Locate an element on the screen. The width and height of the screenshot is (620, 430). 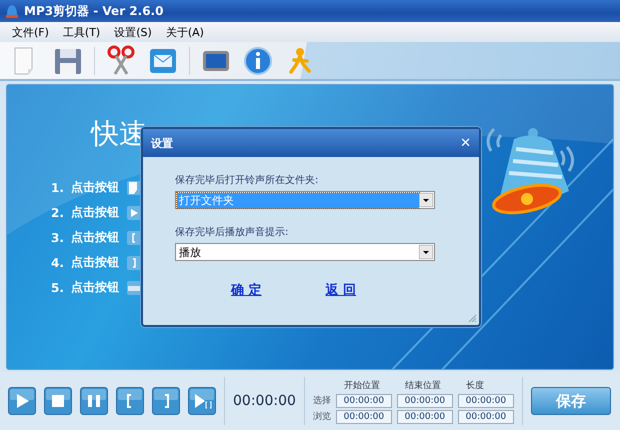
dialog-title: 设置 is located at coordinates (162, 143).